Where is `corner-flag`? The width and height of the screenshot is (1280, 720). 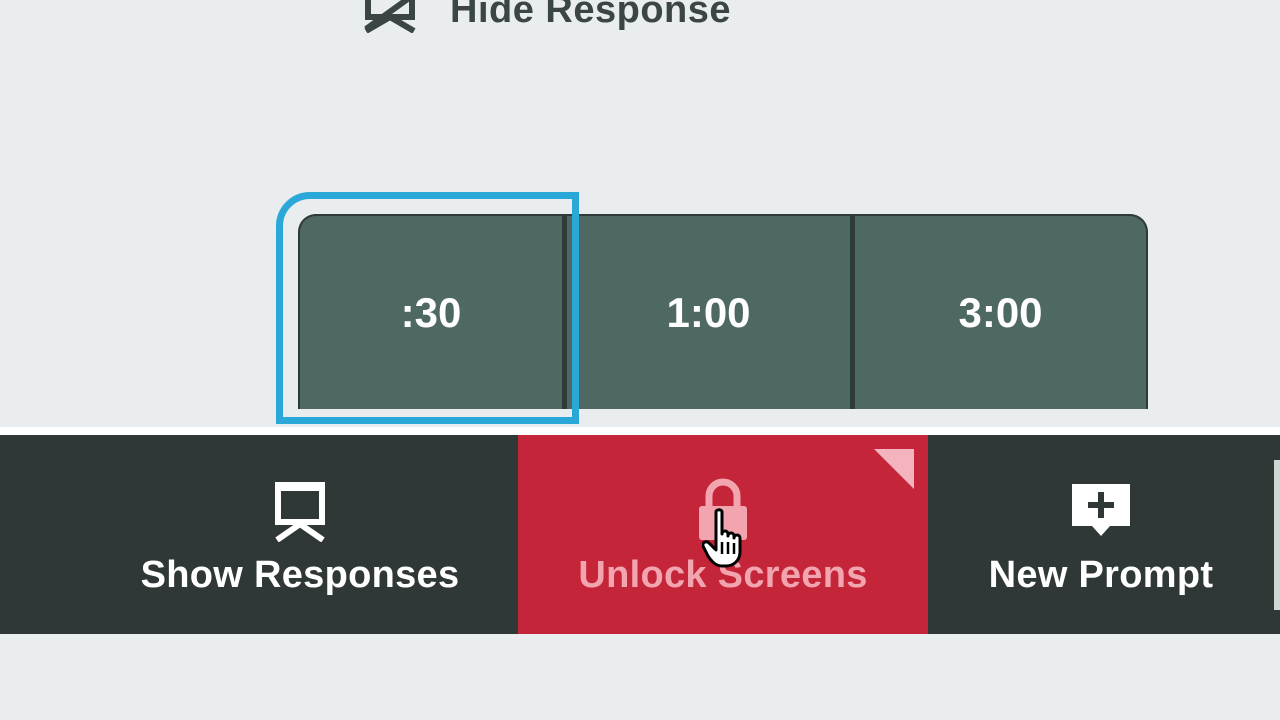
corner-flag is located at coordinates (894, 469).